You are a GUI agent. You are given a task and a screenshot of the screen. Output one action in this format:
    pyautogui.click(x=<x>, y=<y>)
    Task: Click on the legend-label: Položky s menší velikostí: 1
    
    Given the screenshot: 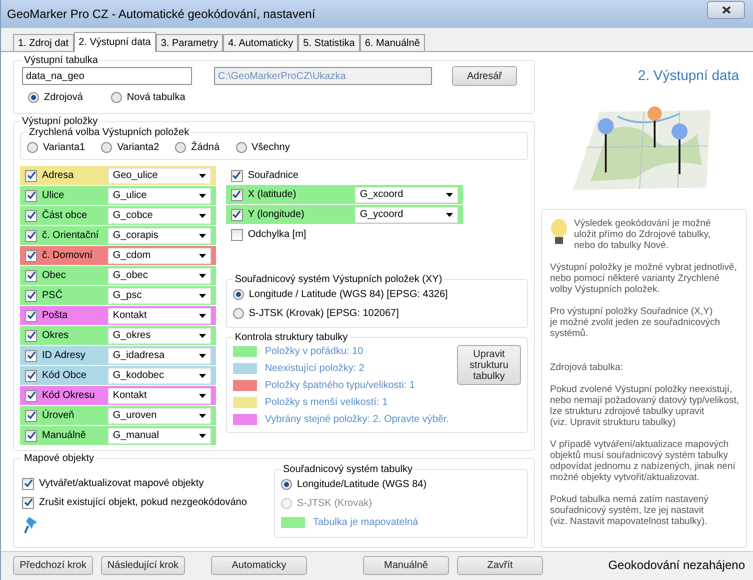 What is the action you would take?
    pyautogui.click(x=326, y=402)
    